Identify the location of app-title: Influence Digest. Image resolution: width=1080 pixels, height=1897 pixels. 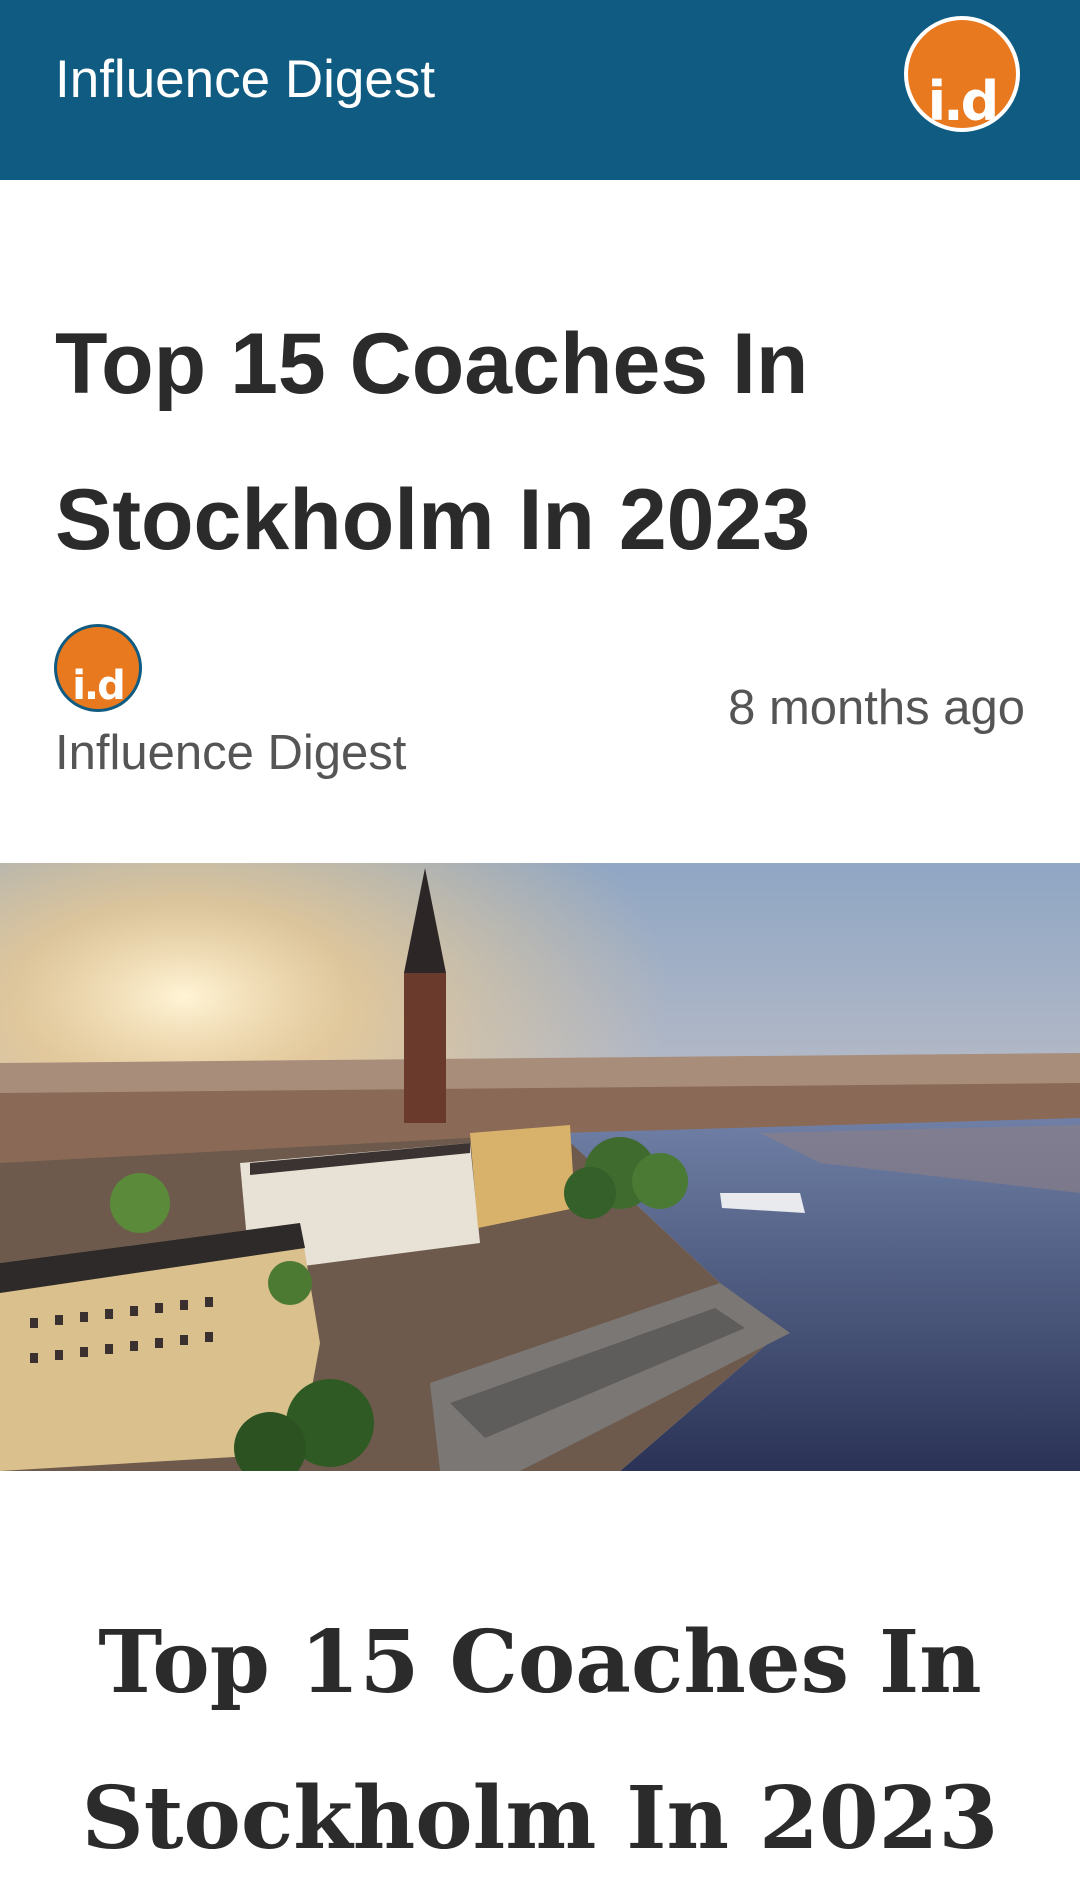
(245, 80).